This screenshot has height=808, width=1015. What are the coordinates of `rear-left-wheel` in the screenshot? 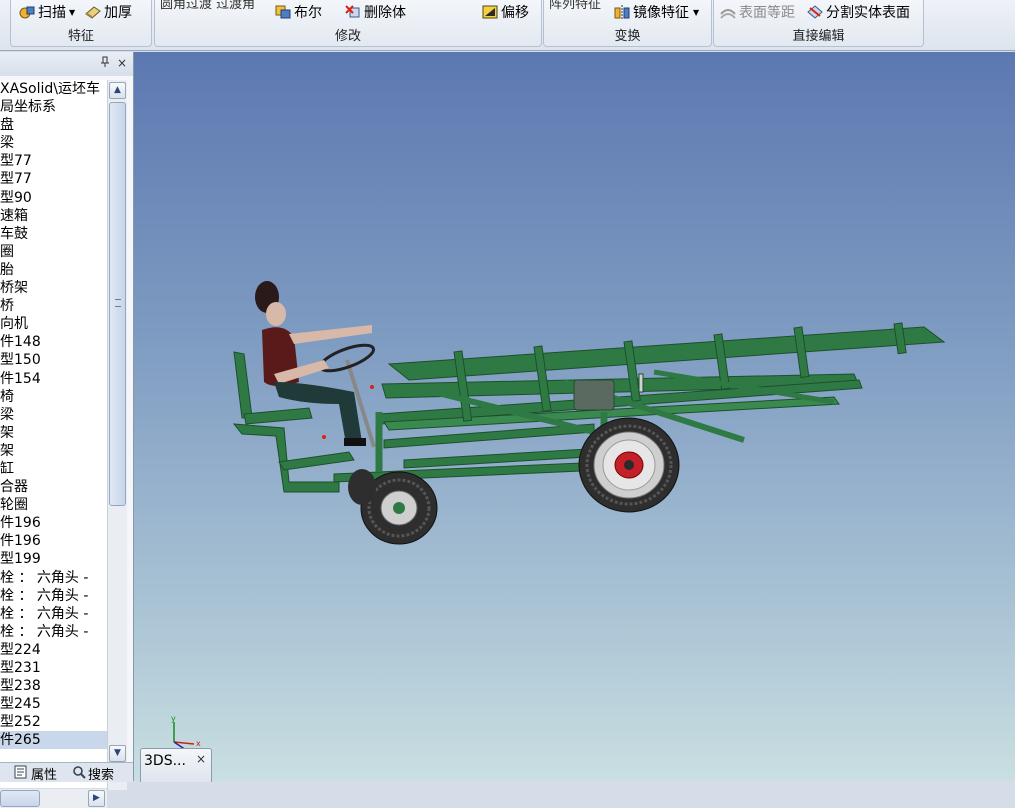 It's located at (362, 487).